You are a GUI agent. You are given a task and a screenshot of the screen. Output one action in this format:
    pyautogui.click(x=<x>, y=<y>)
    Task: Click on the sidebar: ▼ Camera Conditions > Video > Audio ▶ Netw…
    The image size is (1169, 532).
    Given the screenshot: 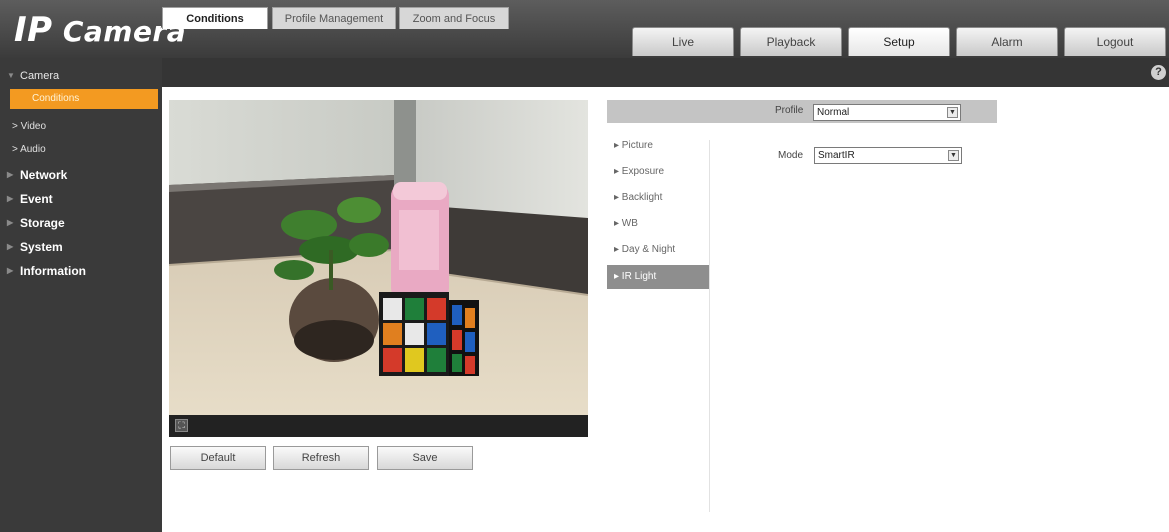 What is the action you would take?
    pyautogui.click(x=81, y=295)
    